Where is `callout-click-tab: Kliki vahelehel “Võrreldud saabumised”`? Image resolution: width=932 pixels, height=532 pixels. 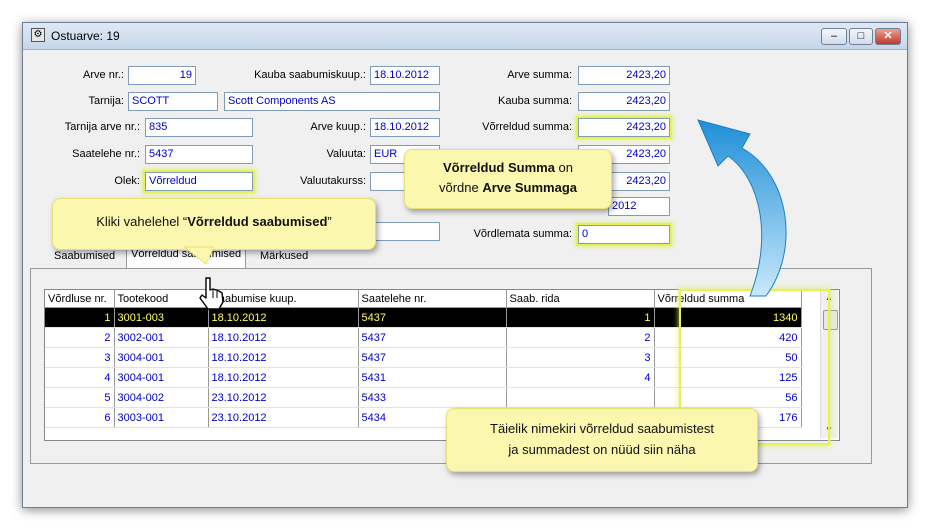
callout-click-tab: Kliki vahelehel “Võrreldud saabumised” is located at coordinates (214, 224).